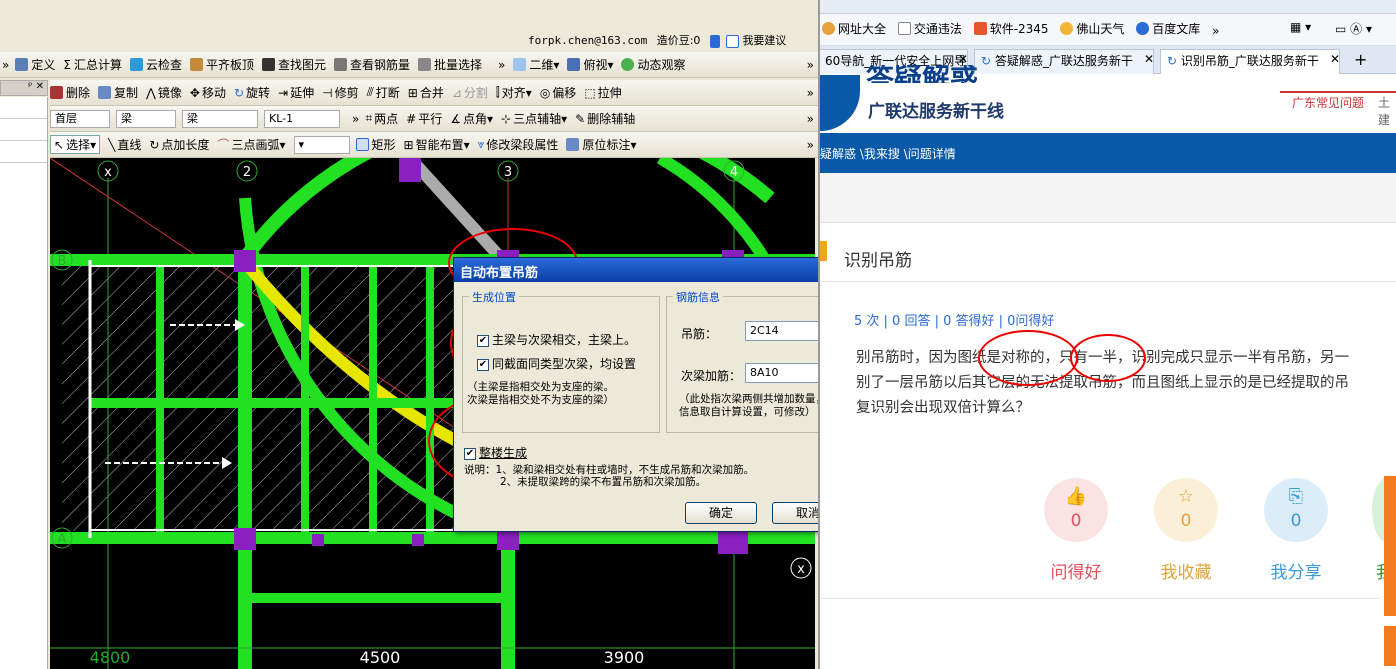  Describe the element at coordinates (381, 118) in the screenshot. I see `two-point-button: ⌗ 两点` at that location.